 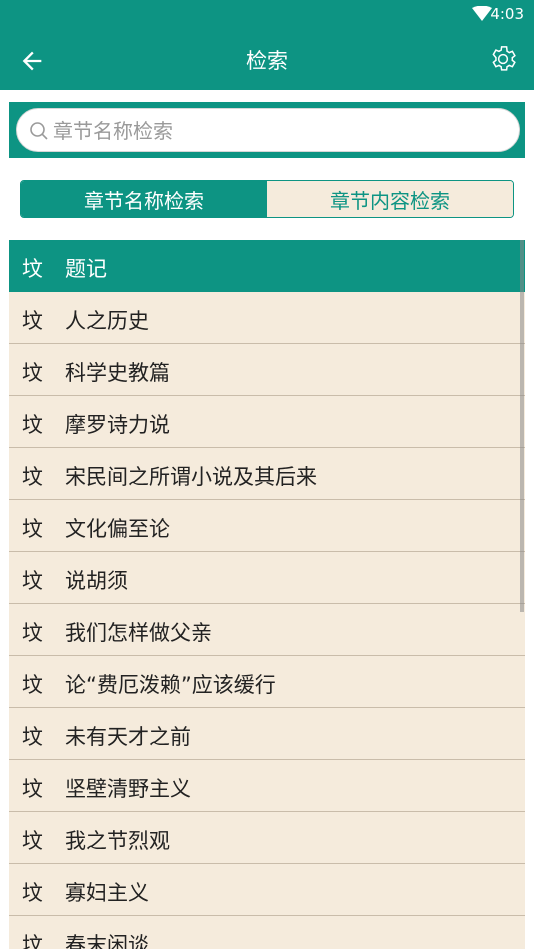 What do you see at coordinates (267, 786) in the screenshot?
I see `list-item: 坟 坚壁清野主义` at bounding box center [267, 786].